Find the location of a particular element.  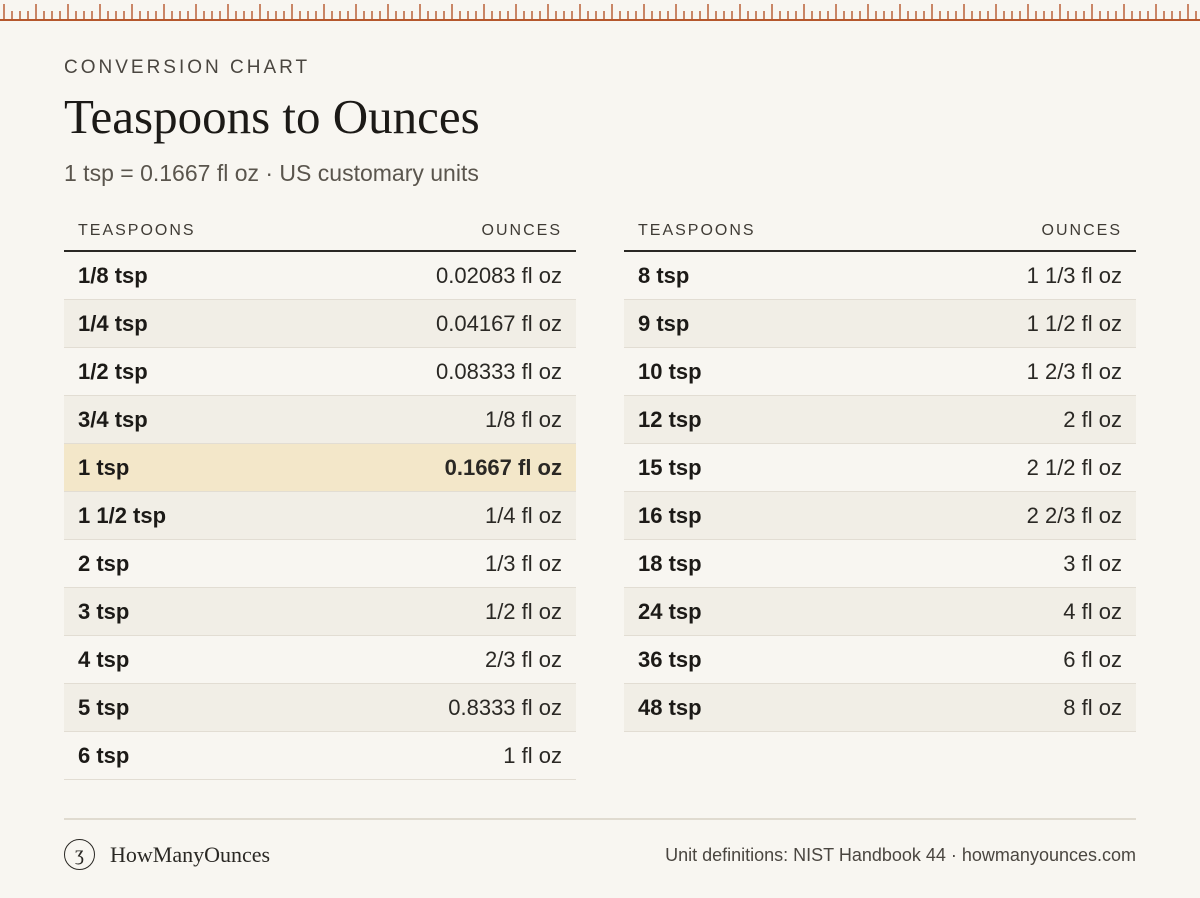

ounces-cell: 2 1/2 fl oz is located at coordinates (1074, 467).